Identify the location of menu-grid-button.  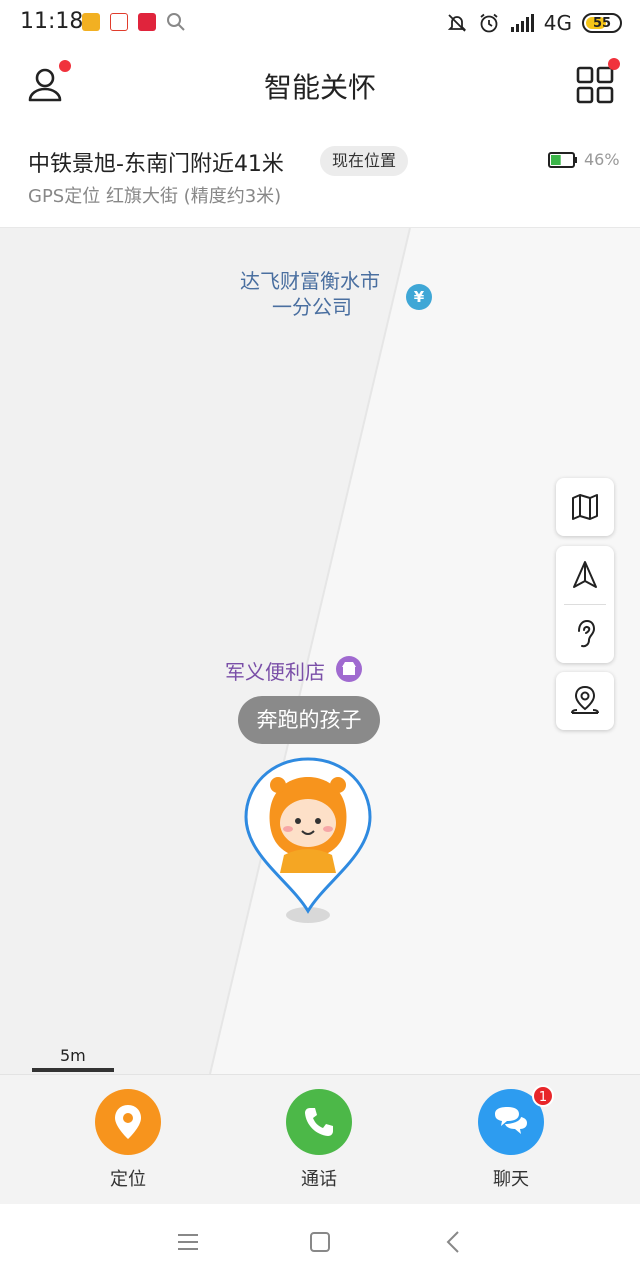
(597, 82).